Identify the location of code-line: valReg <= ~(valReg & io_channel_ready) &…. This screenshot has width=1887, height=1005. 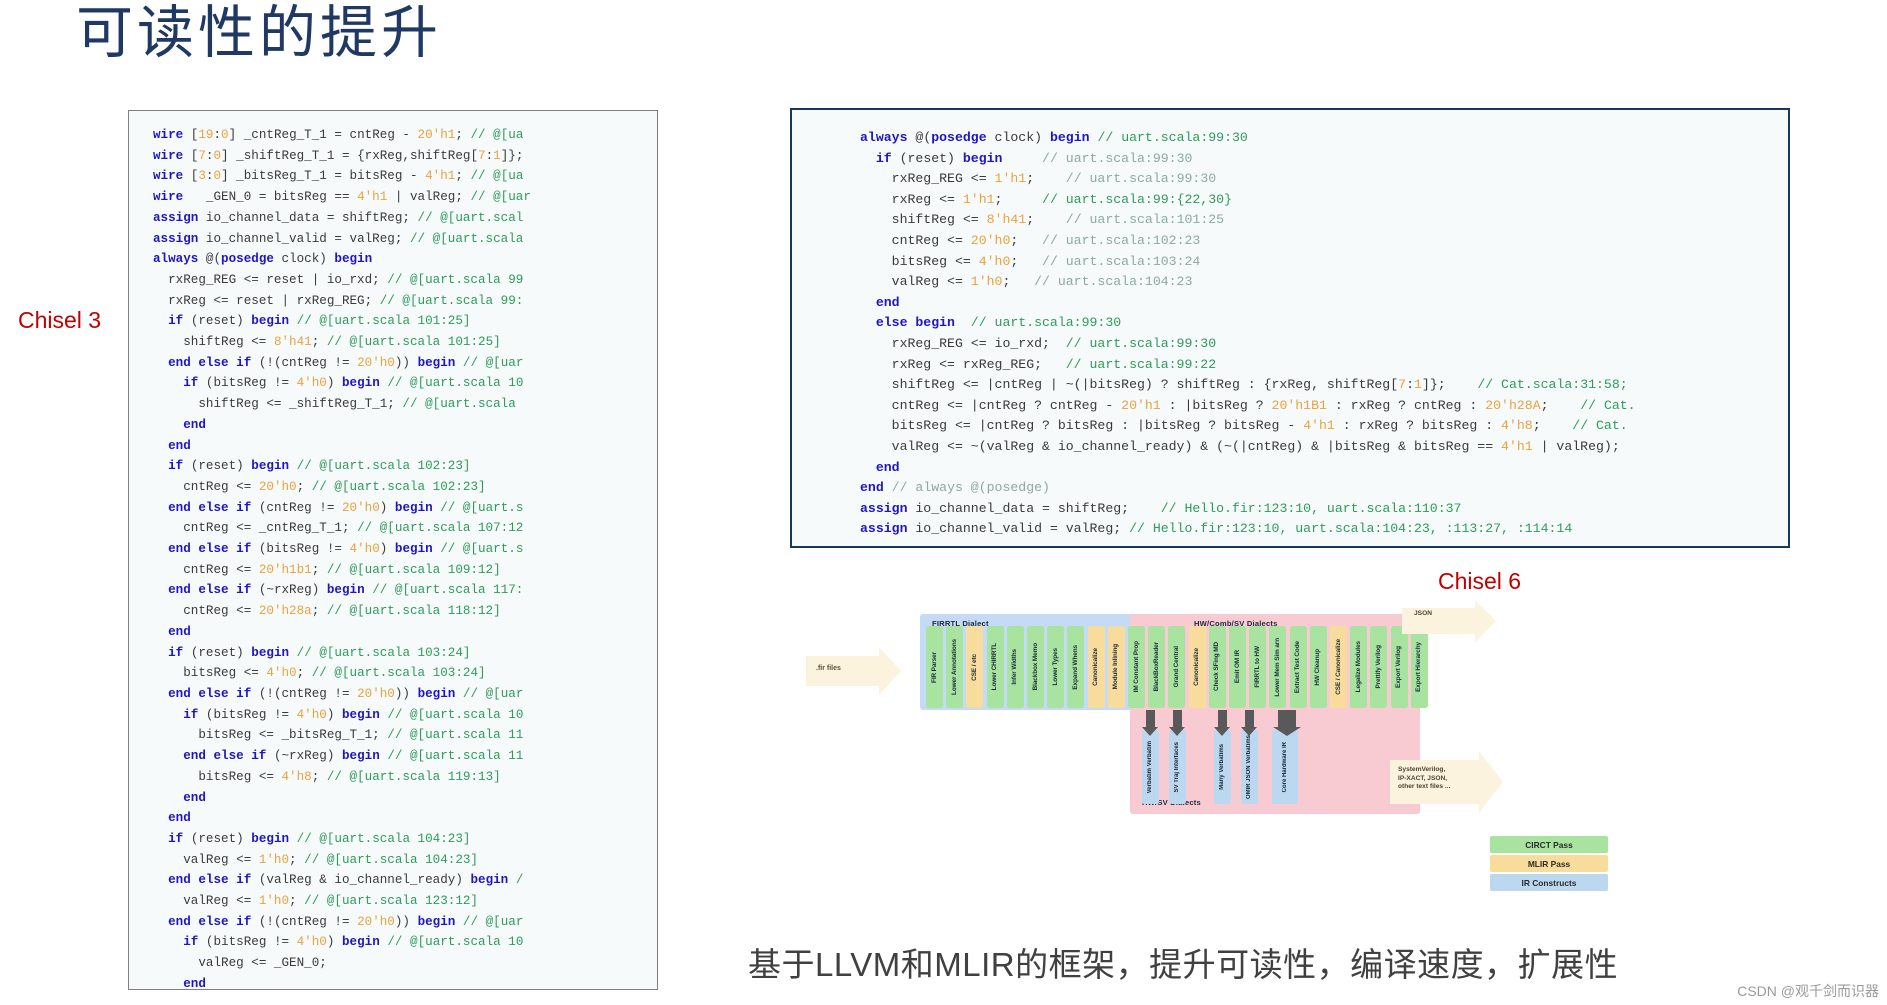
(1255, 446).